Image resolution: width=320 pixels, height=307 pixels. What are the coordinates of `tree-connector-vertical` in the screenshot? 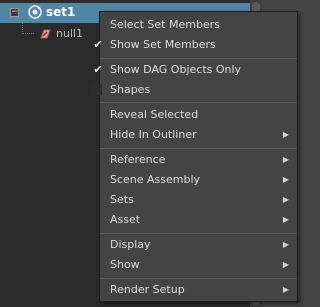 It's located at (23, 25).